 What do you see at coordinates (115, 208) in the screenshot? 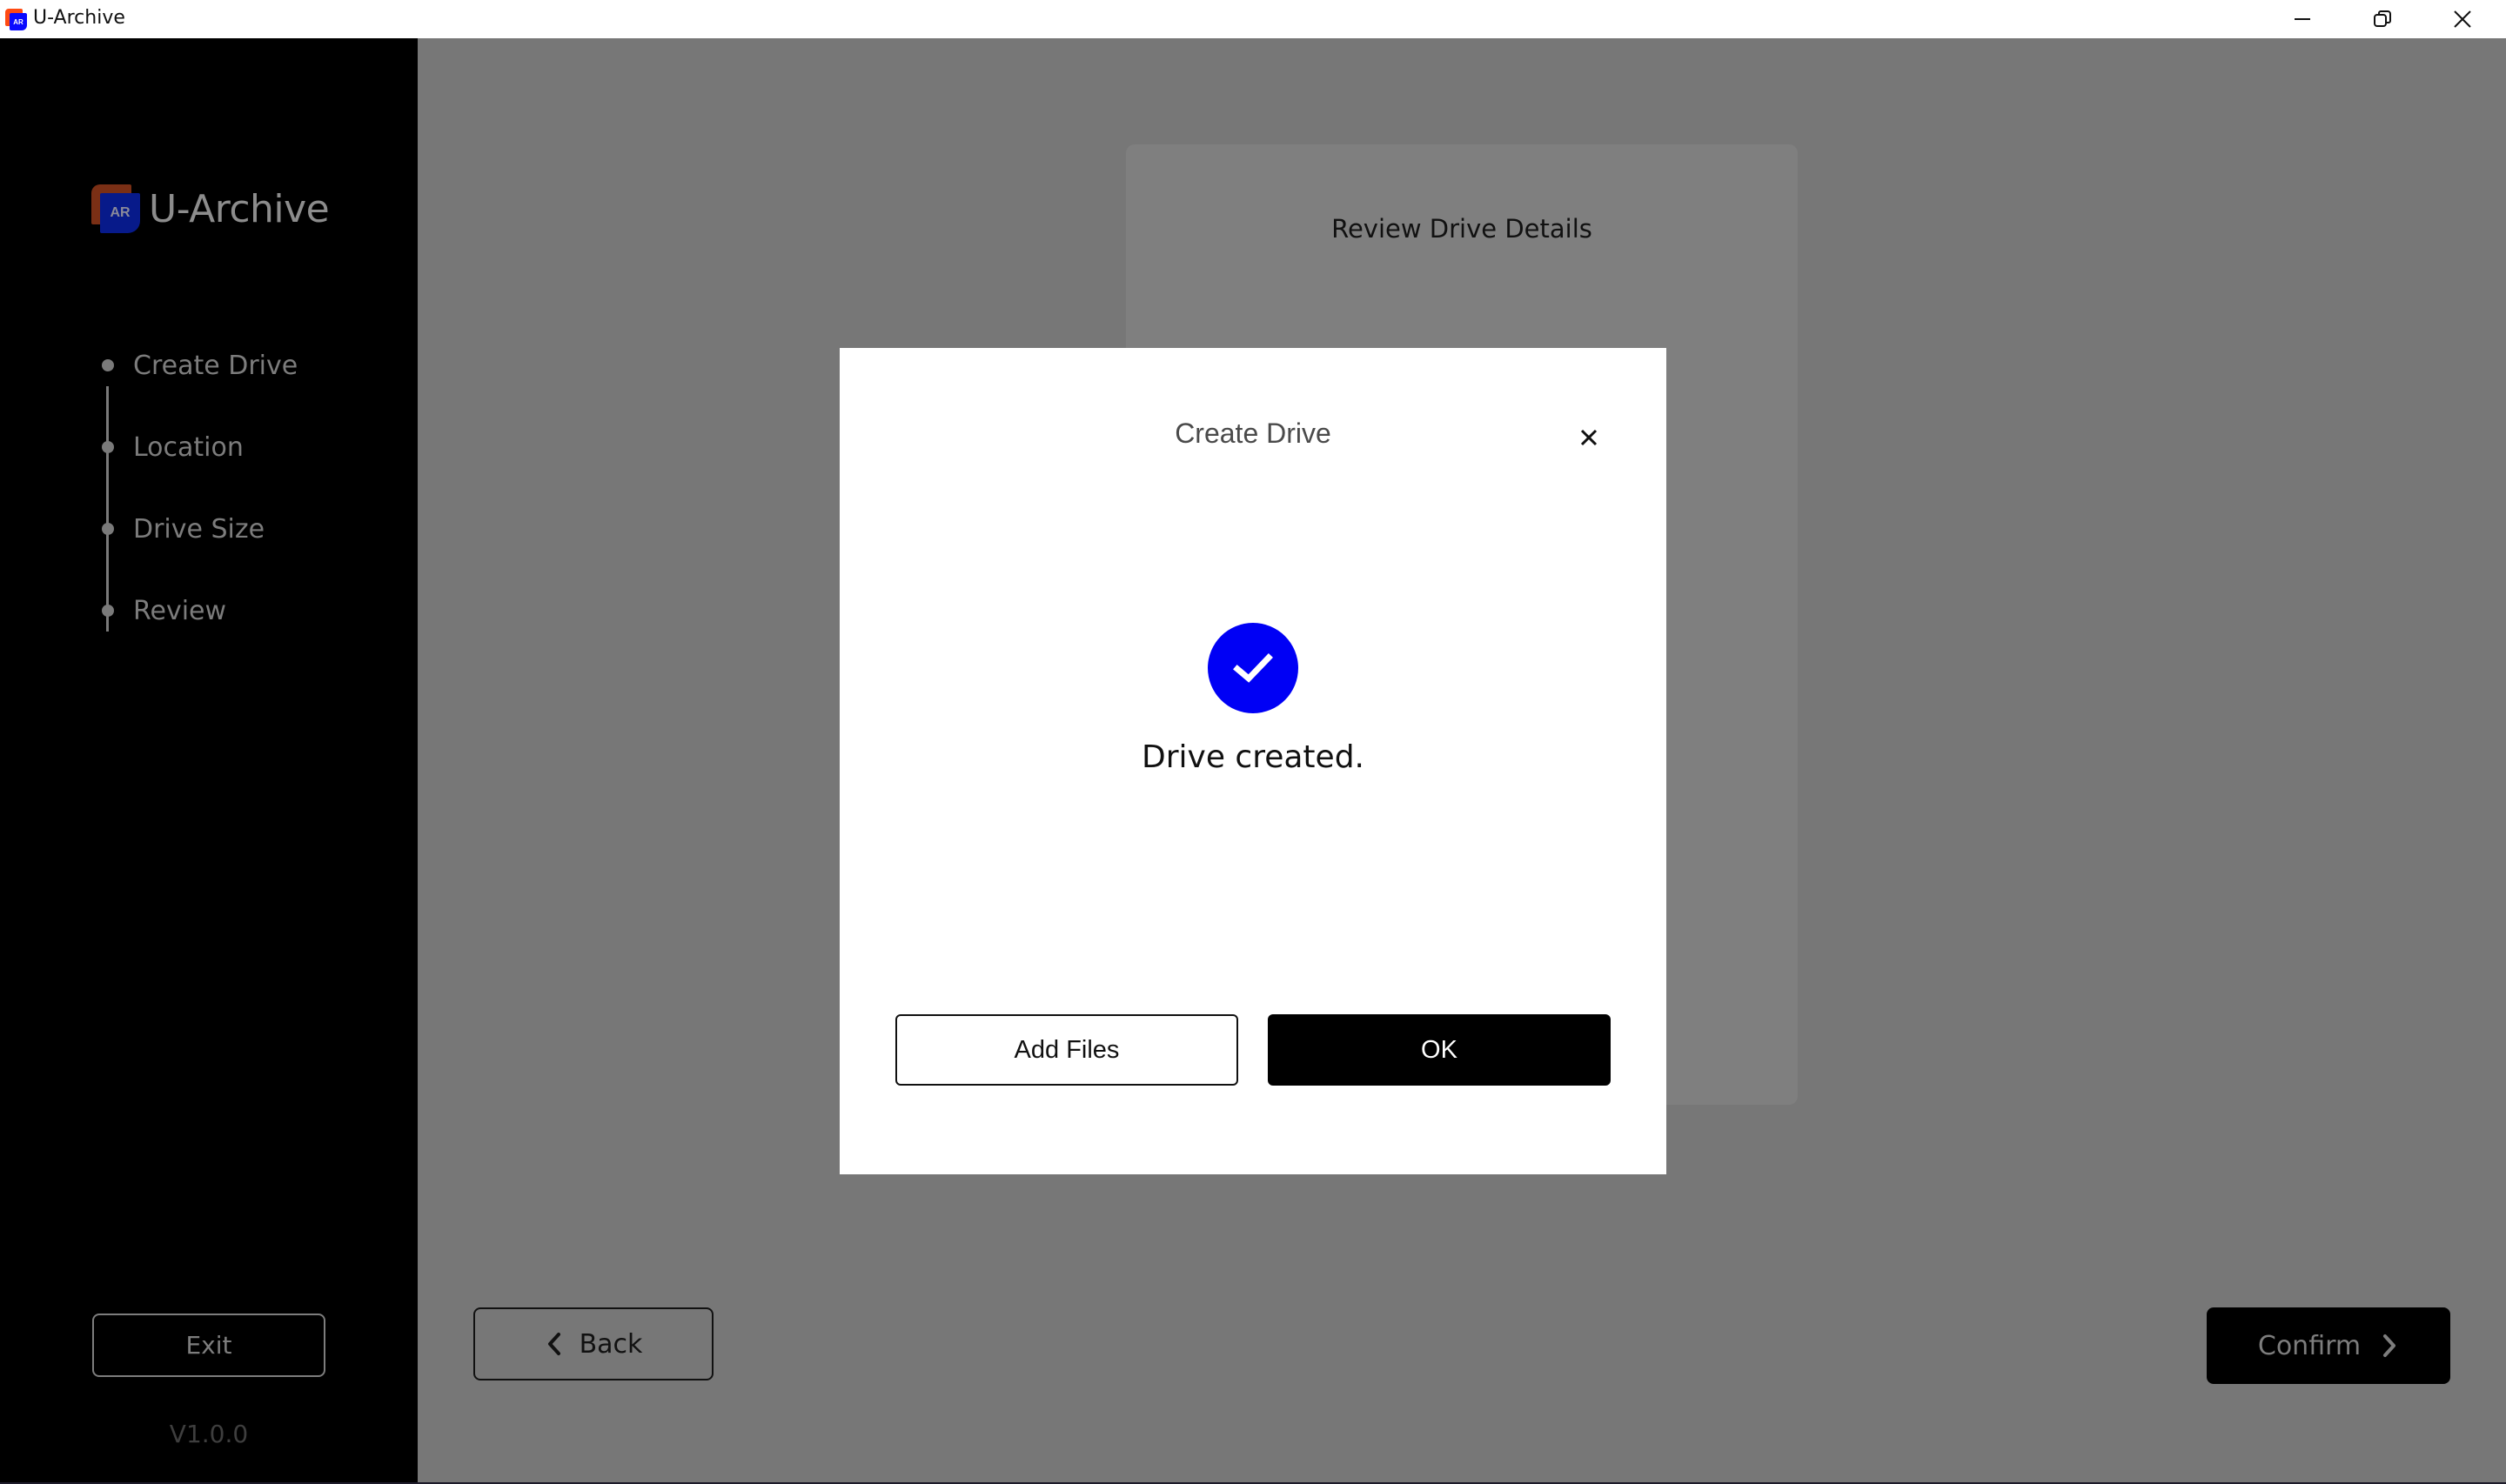
I see `logo-mark-icon: AR` at bounding box center [115, 208].